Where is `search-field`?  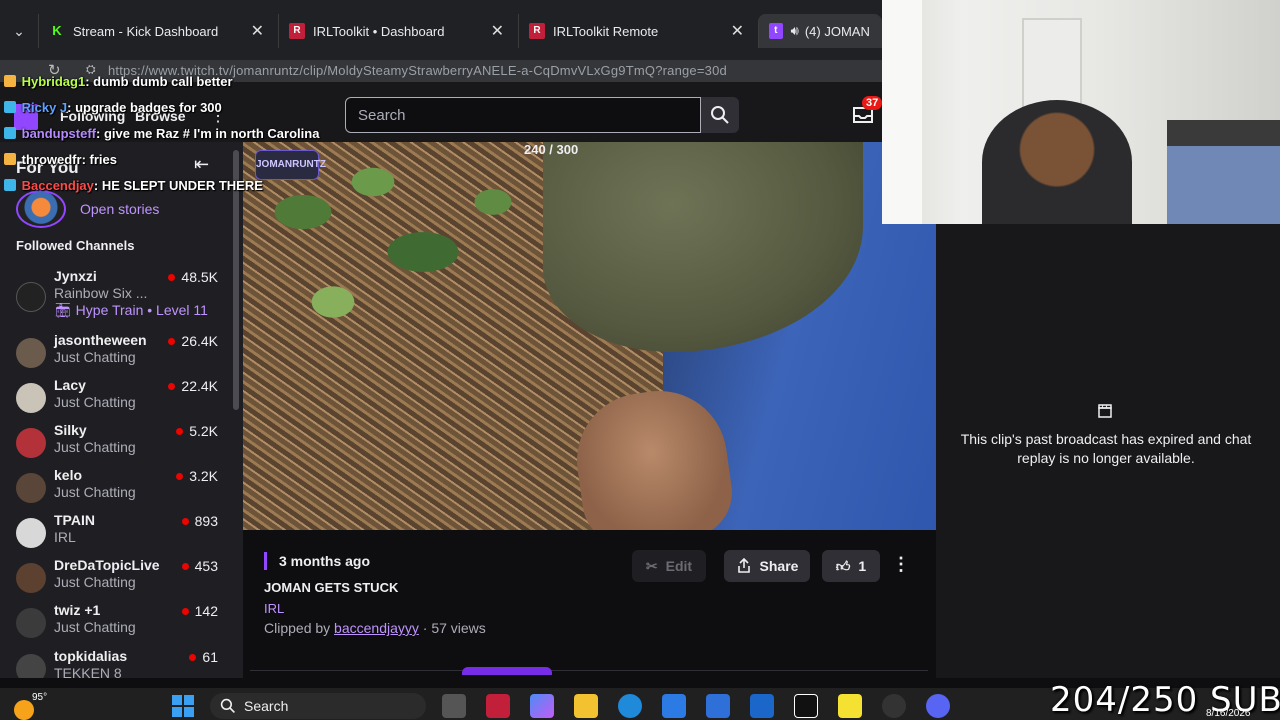 search-field is located at coordinates (523, 115).